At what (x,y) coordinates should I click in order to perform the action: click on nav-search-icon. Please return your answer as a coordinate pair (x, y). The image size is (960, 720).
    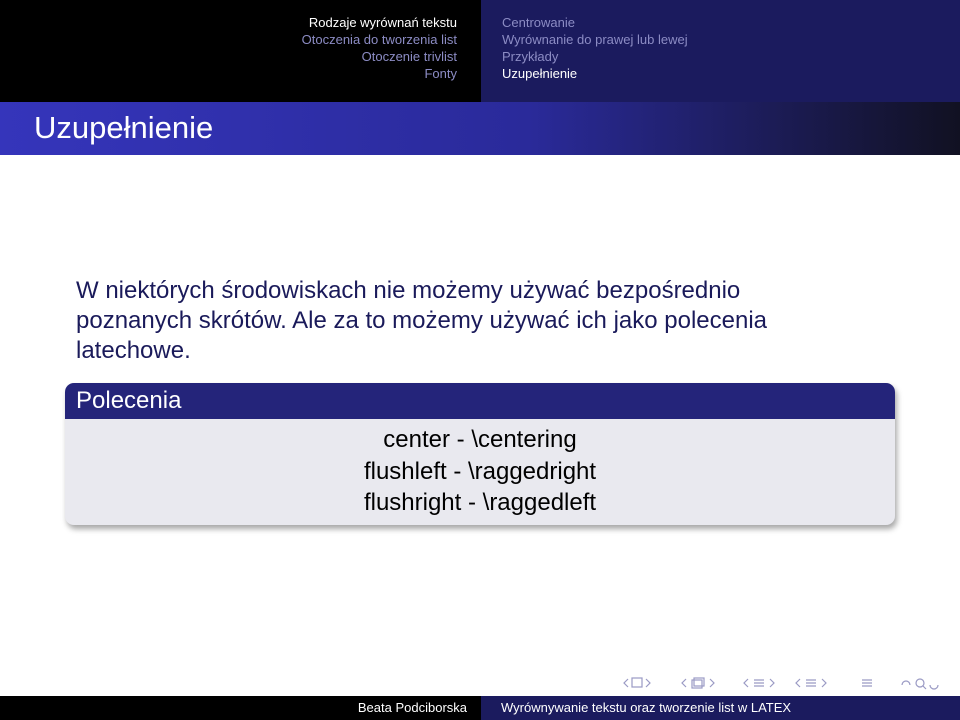
    Looking at the image, I should click on (920, 684).